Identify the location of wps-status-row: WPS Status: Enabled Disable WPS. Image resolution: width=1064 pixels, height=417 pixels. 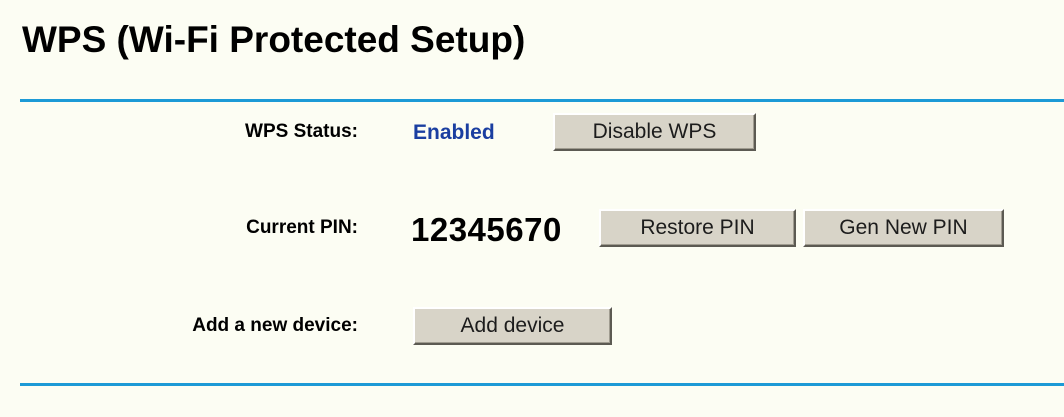
(532, 133).